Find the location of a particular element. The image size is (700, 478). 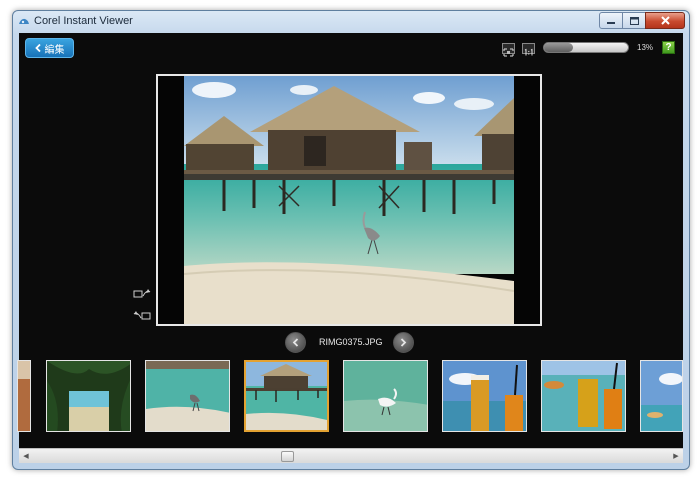

scroll-left-icon: ◀ is located at coordinates (26, 456).